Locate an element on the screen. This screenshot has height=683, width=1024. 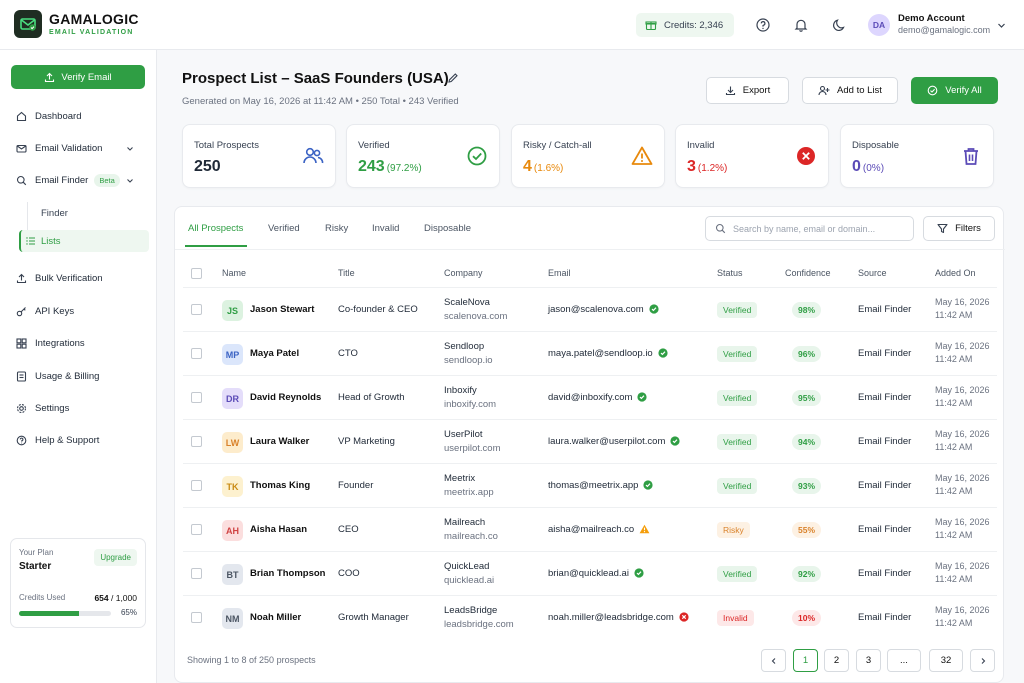
stat-card-disposable: Disposable 0 (0%) is located at coordinates (917, 156).